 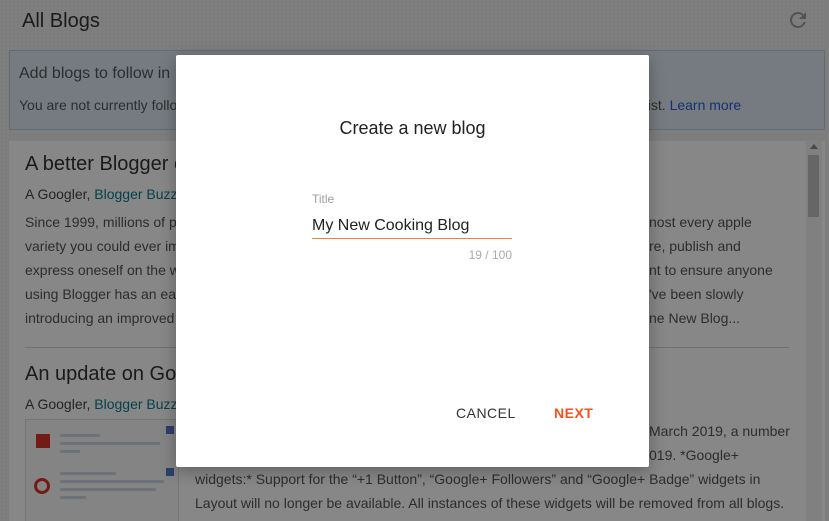 What do you see at coordinates (573, 413) in the screenshot?
I see `next-button: NEXT` at bounding box center [573, 413].